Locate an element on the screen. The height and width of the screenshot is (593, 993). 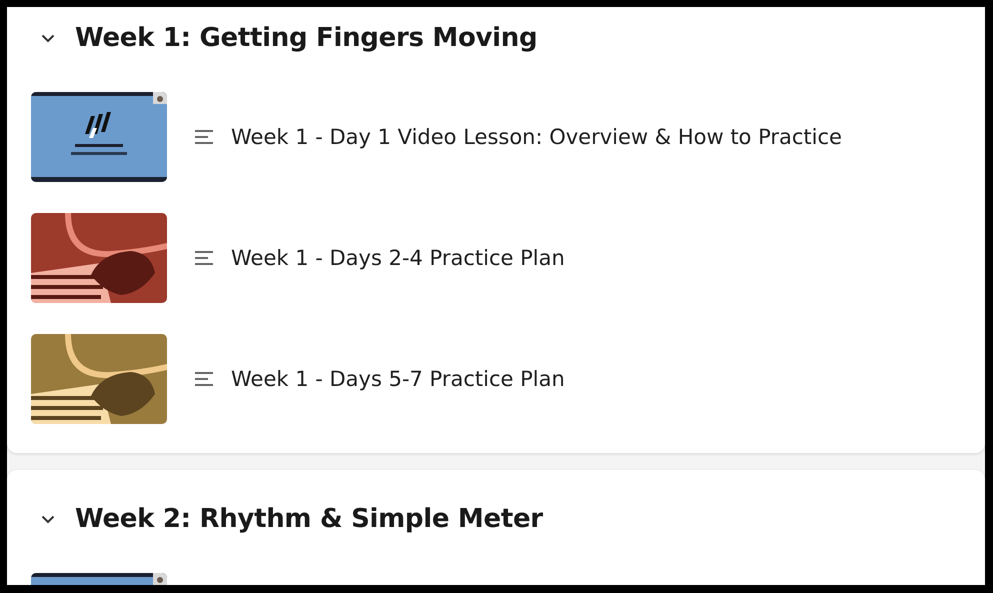
section-title: Week 2: Rhythm & Simple Meter is located at coordinates (309, 519).